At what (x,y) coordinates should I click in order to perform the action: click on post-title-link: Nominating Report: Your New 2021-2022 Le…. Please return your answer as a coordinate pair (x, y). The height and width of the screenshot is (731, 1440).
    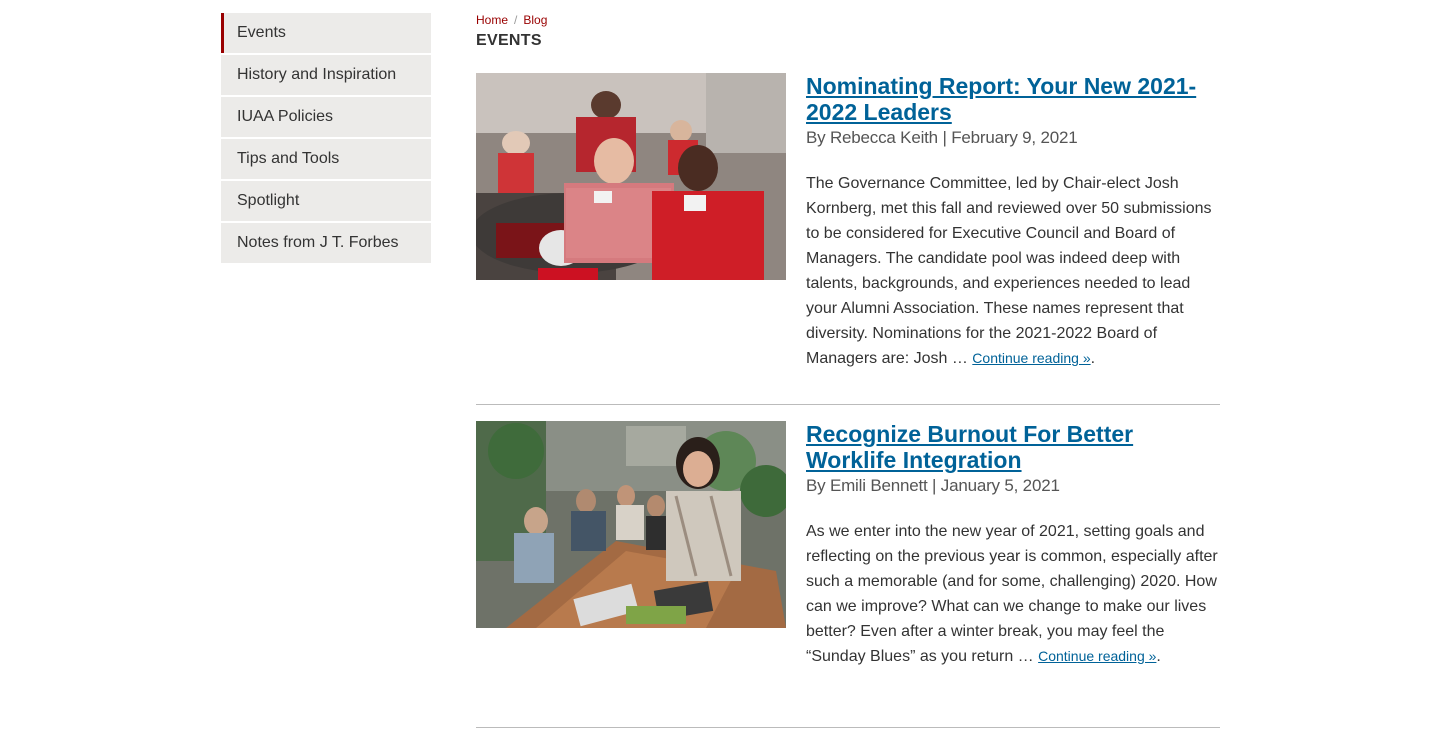
    Looking at the image, I should click on (1013, 99).